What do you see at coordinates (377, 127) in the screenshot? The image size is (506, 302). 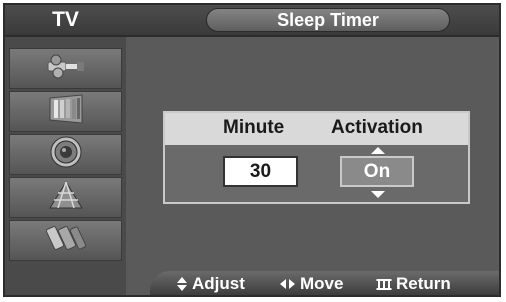 I see `activation-label: Activation` at bounding box center [377, 127].